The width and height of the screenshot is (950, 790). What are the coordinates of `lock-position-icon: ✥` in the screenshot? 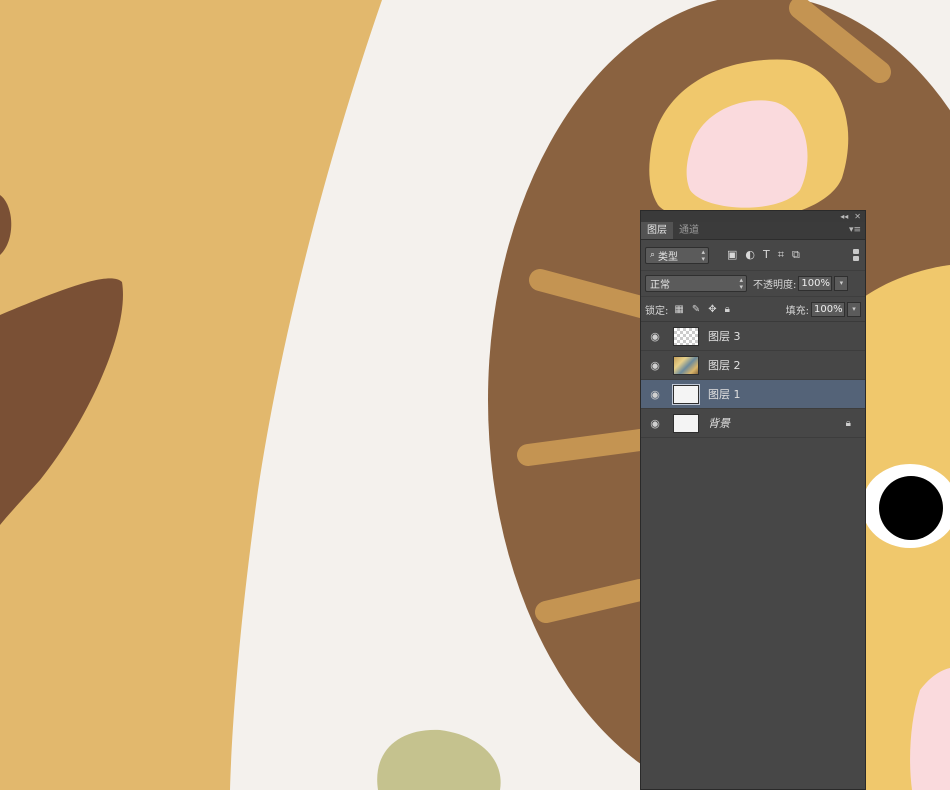 It's located at (712, 309).